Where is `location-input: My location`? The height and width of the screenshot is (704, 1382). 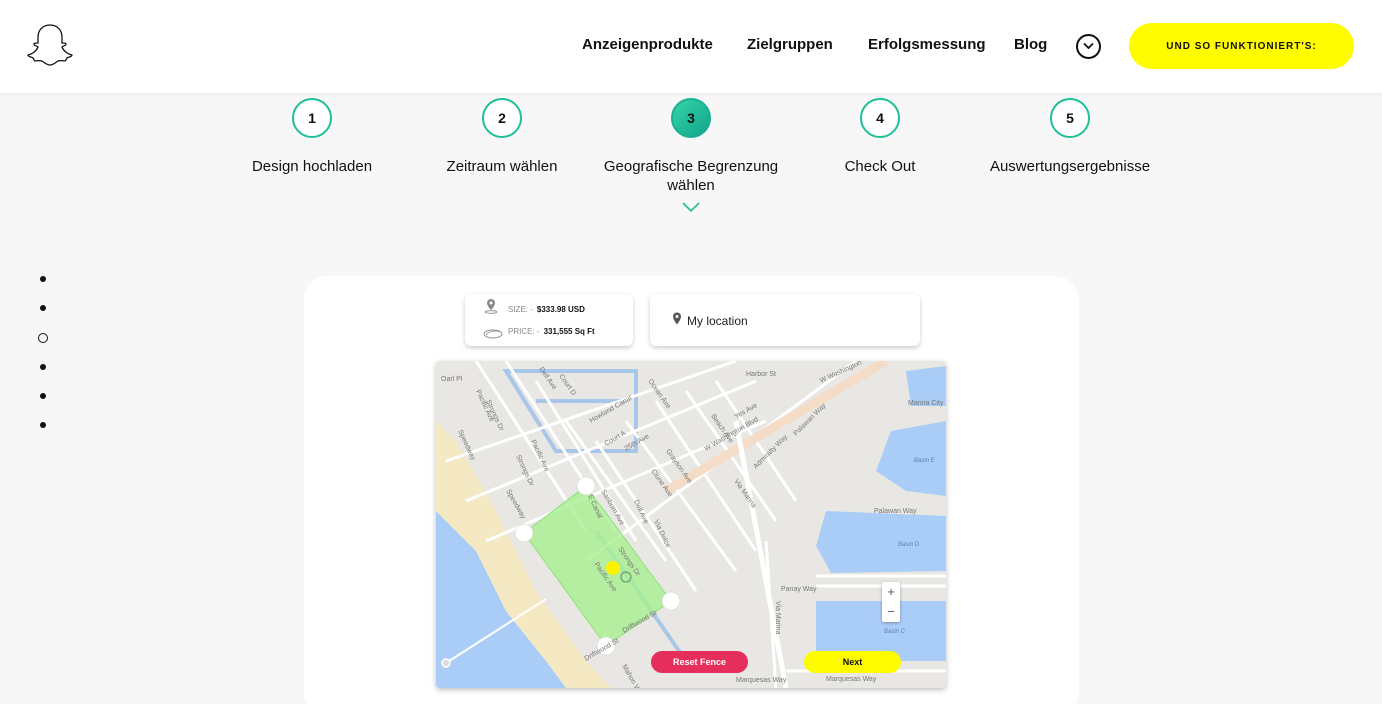 location-input: My location is located at coordinates (717, 321).